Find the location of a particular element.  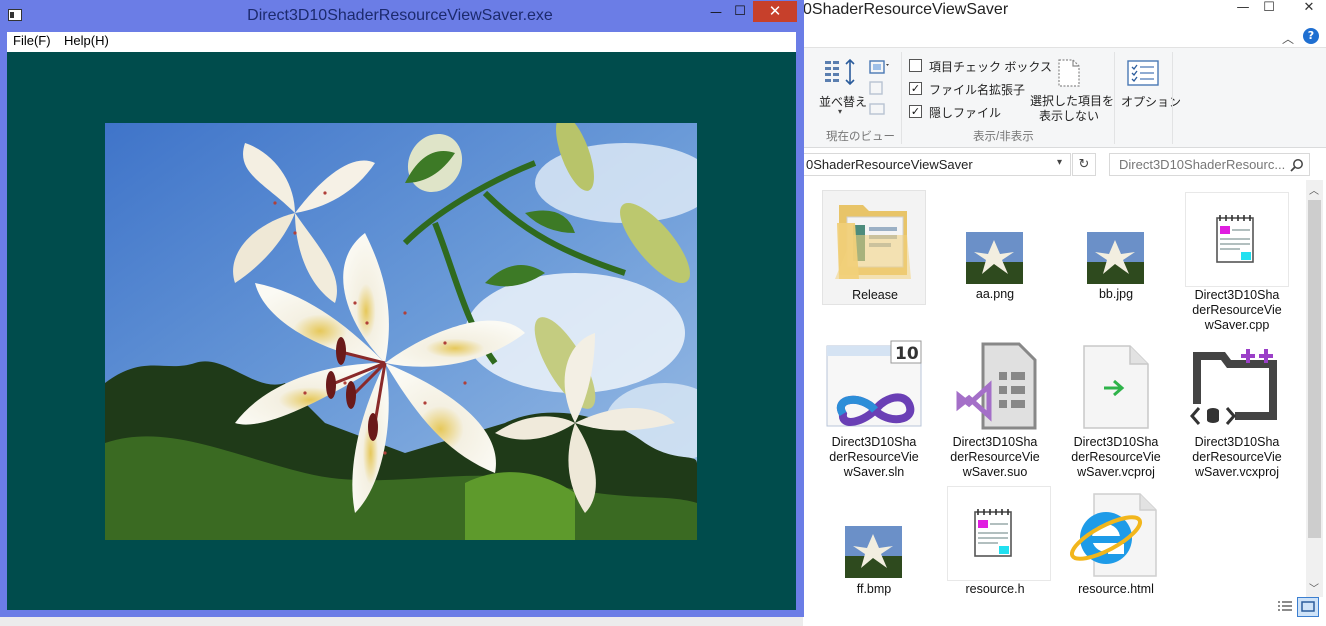

file-item-release: Release is located at coordinates (874, 247).